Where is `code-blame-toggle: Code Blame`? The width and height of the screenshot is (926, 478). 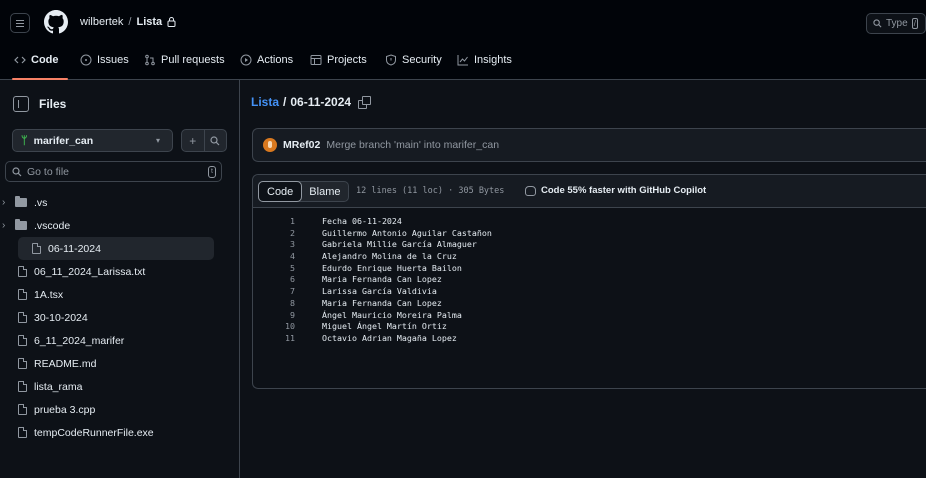
code-blame-toggle: Code Blame is located at coordinates (304, 191).